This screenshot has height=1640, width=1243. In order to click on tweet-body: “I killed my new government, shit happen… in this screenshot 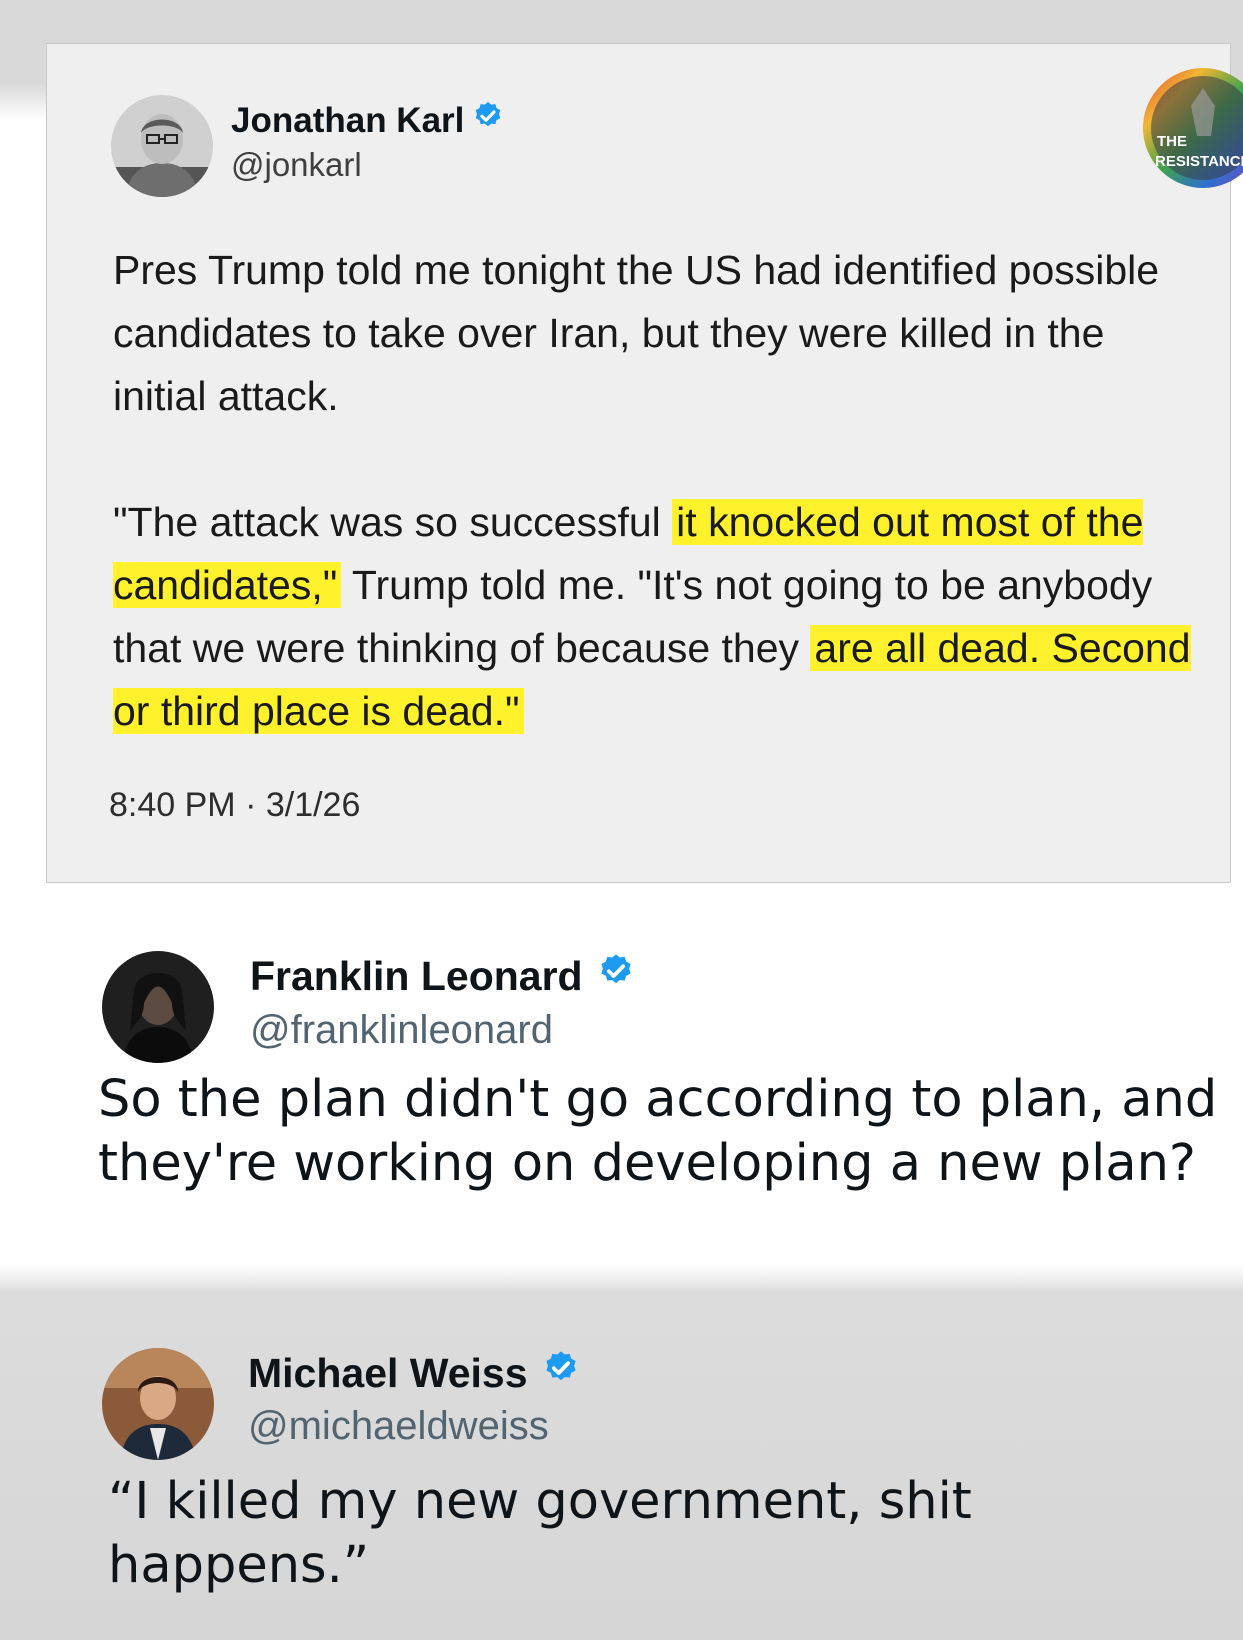, I will do `click(540, 1533)`.